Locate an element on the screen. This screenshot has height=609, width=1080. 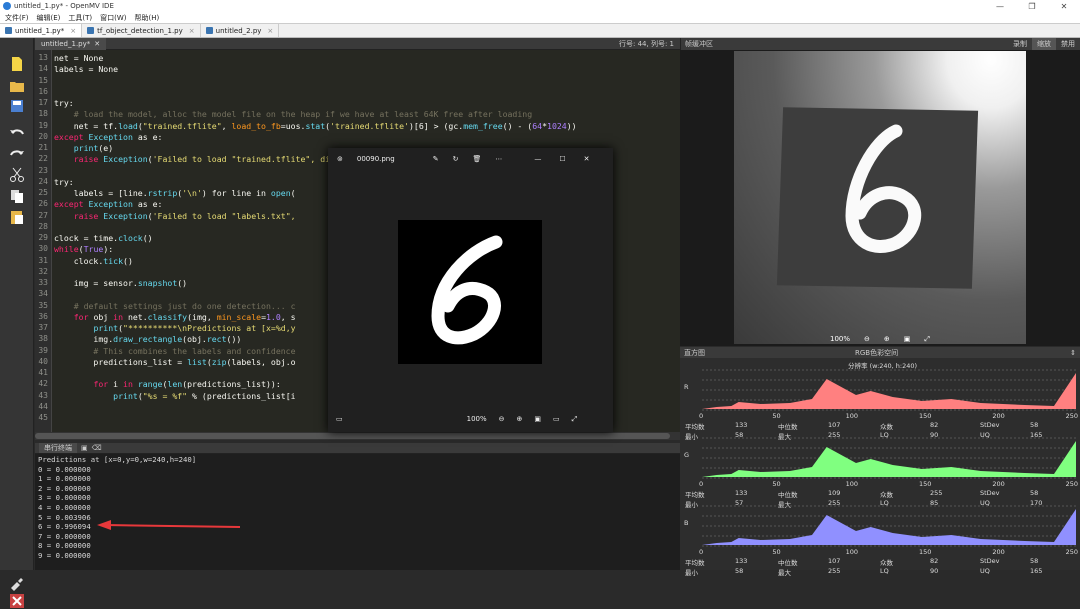
code-line: for i in range(len(predictions_list)): is located at coordinates (167, 384).